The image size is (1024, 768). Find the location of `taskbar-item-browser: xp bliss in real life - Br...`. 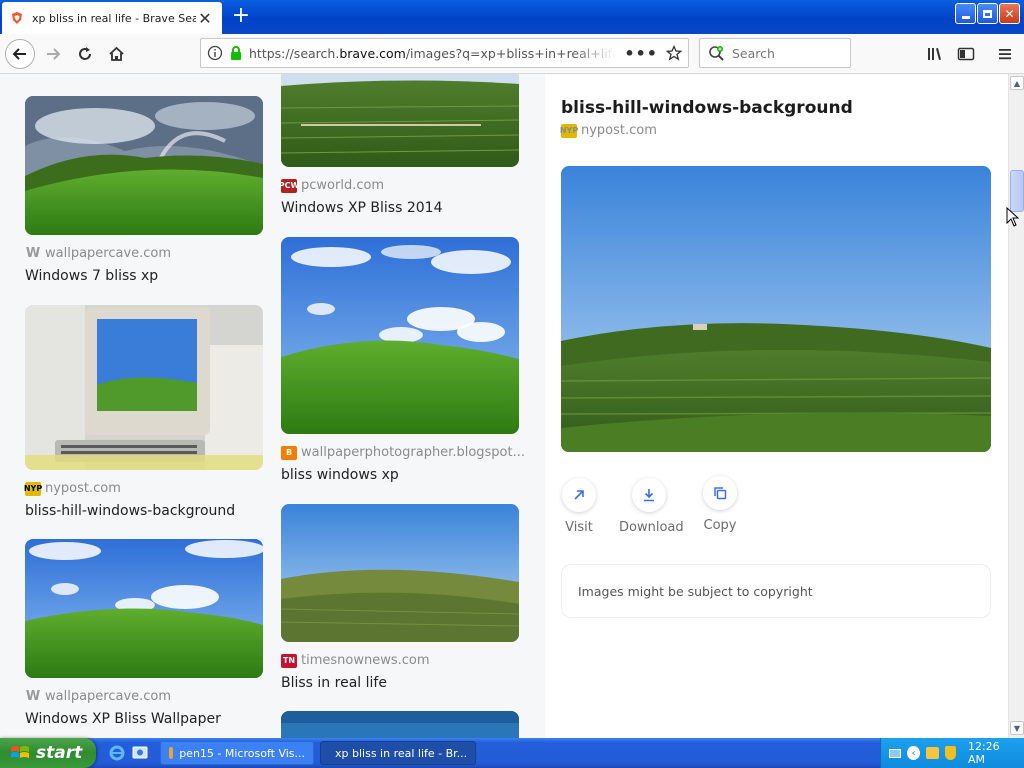

taskbar-item-browser: xp bliss in real life - Br... is located at coordinates (398, 753).